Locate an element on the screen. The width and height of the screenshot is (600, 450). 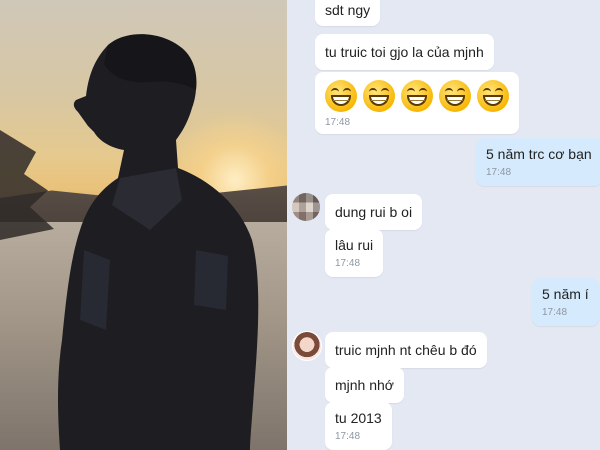
message-bubble: mjnh nhớ is located at coordinates (364, 385).